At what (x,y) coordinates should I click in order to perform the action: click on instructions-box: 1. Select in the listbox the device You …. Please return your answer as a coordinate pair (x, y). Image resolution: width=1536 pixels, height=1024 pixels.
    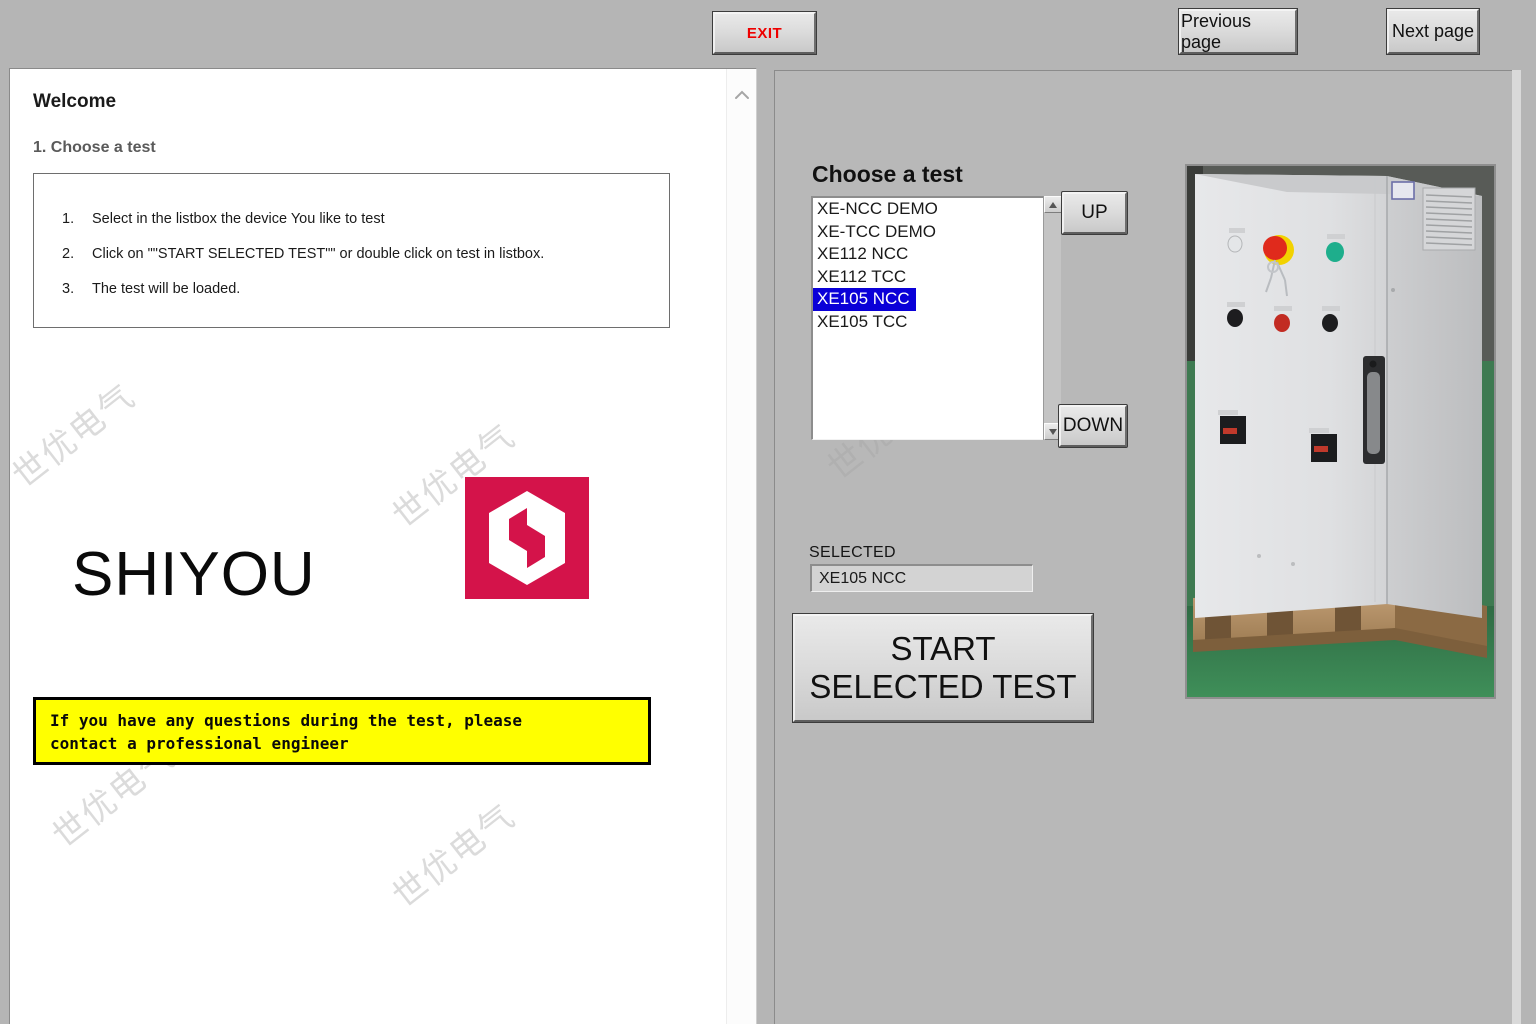
    Looking at the image, I should click on (351, 250).